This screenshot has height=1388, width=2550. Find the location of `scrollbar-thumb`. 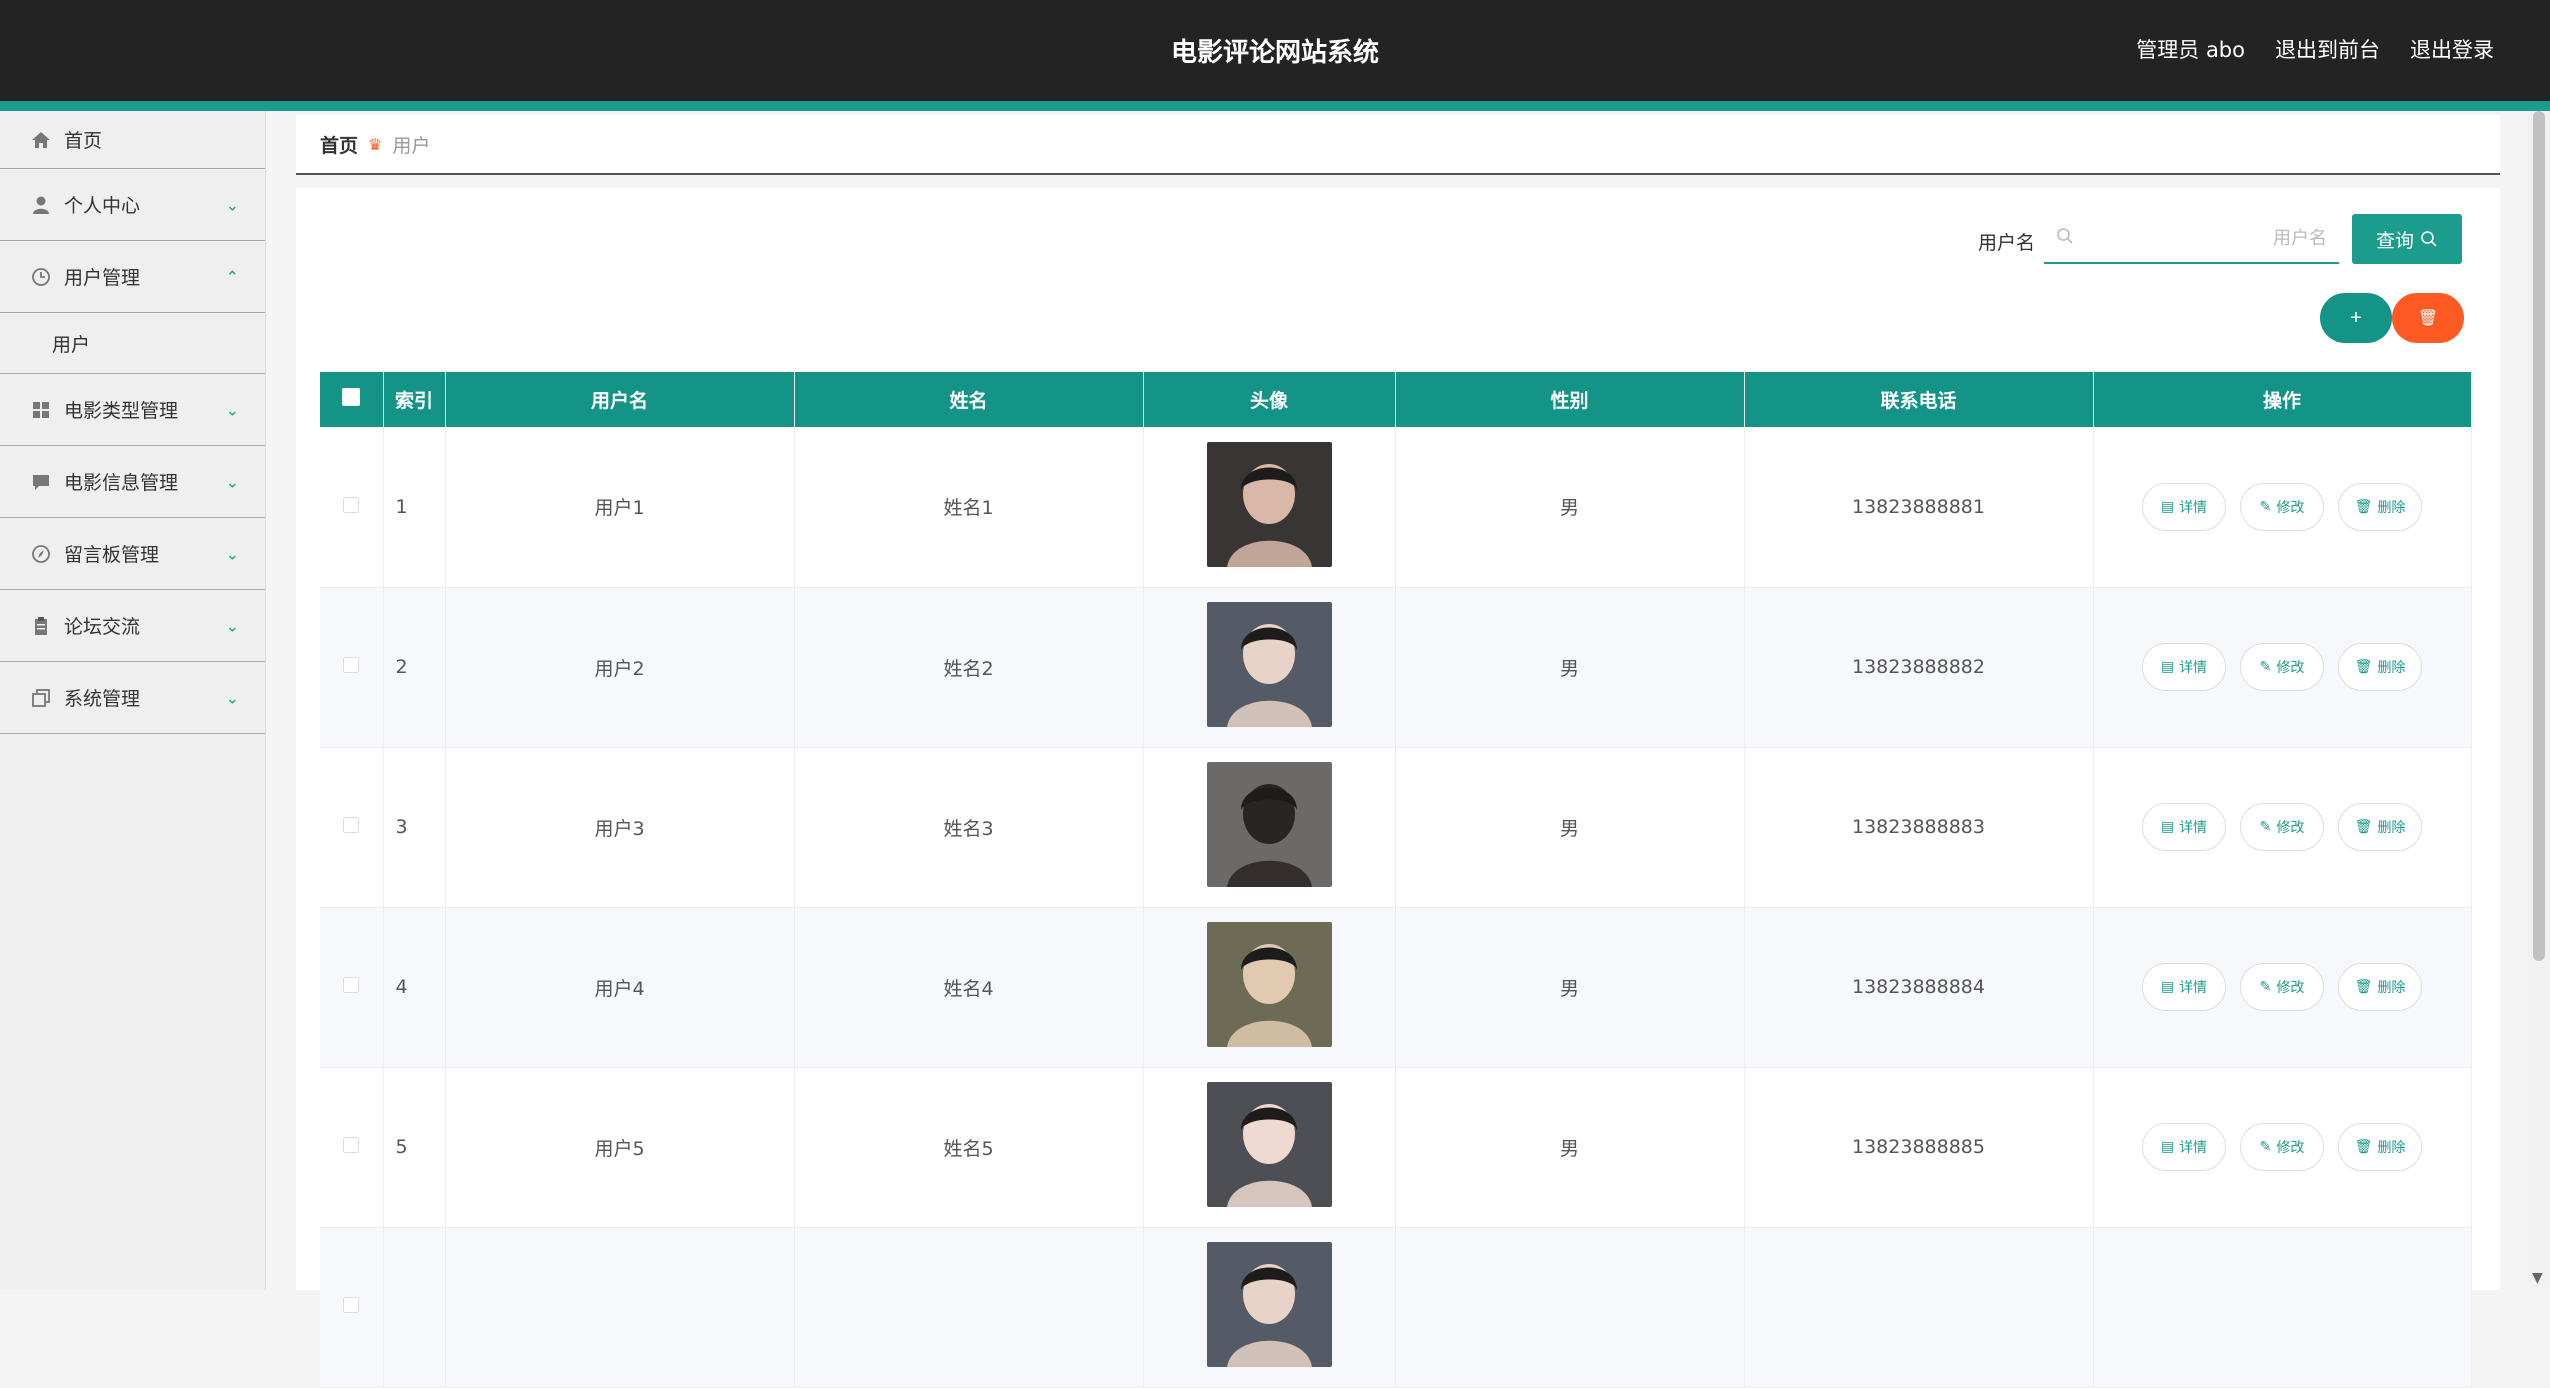

scrollbar-thumb is located at coordinates (2539, 536).